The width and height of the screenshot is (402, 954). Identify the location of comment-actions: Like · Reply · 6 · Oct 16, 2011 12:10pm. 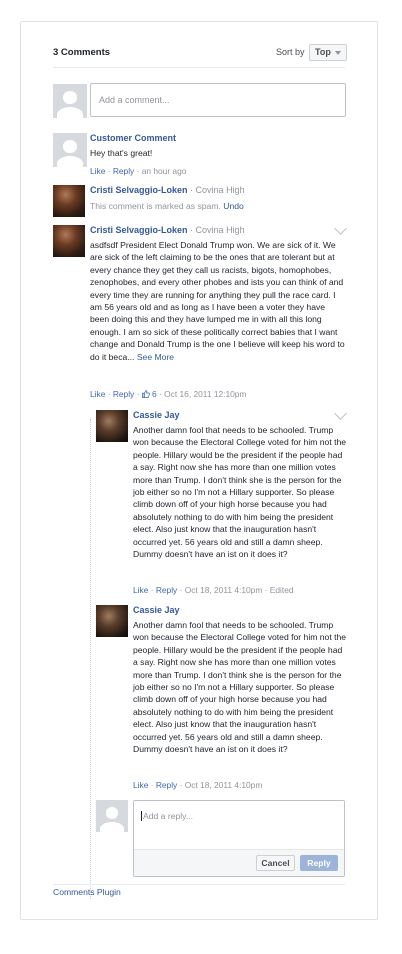
(168, 394).